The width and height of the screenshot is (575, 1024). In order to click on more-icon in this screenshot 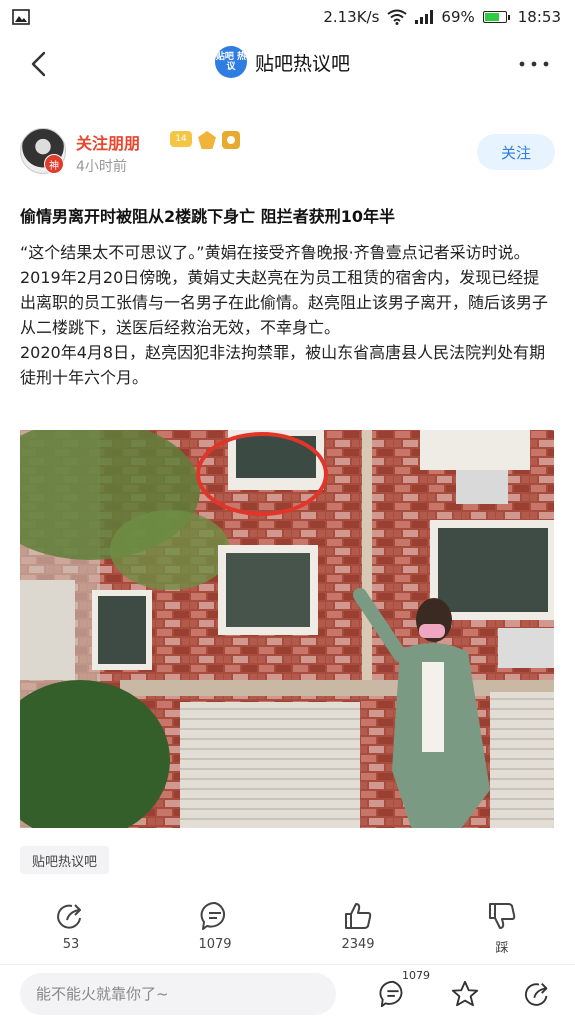, I will do `click(534, 64)`.